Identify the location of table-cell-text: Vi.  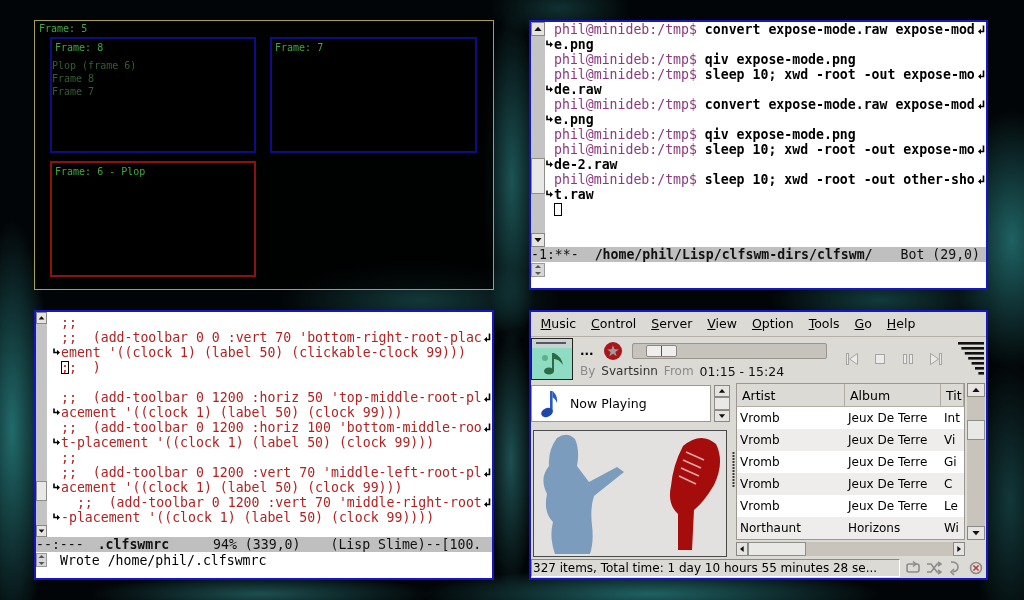
(950, 440).